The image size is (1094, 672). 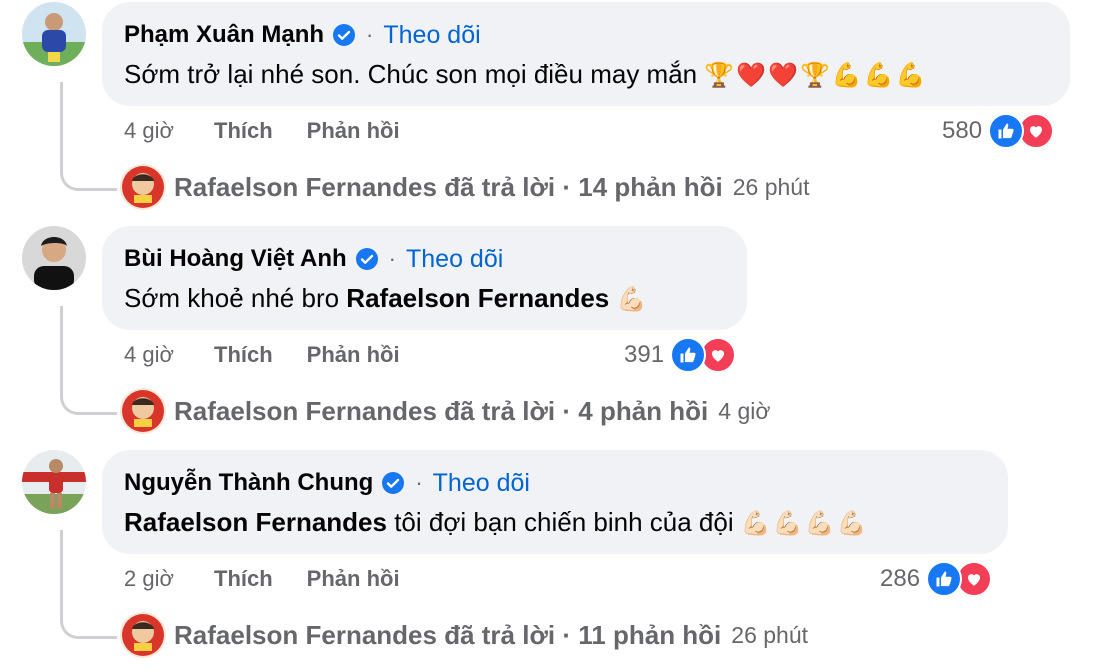 I want to click on comment-body: Sớm khoẻ nhé bro, so click(x=235, y=298).